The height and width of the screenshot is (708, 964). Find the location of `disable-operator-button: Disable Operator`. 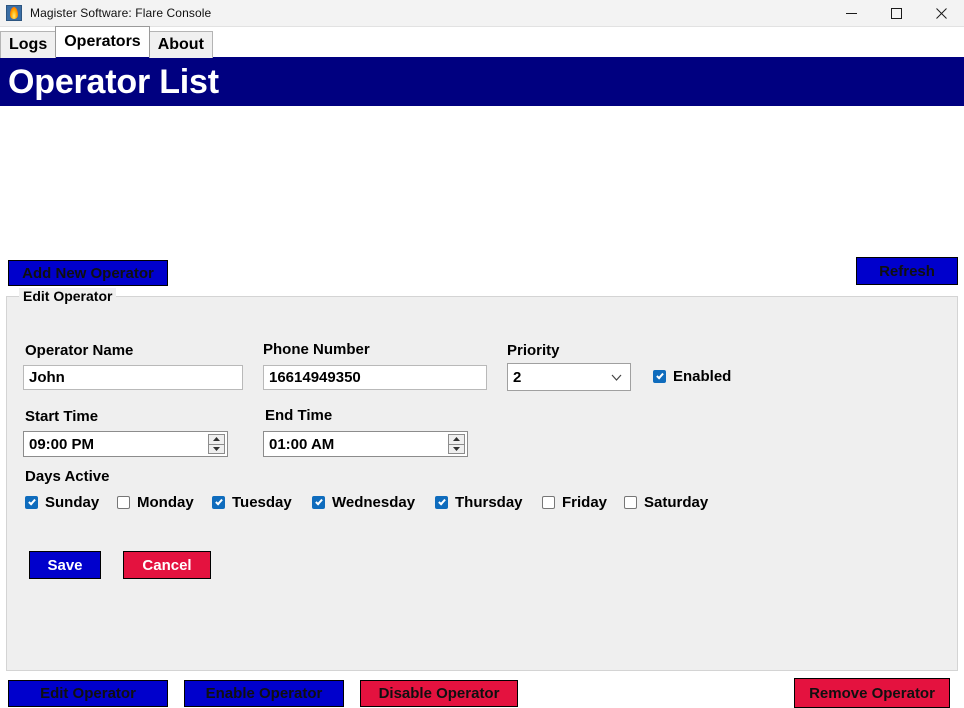

disable-operator-button: Disable Operator is located at coordinates (439, 693).